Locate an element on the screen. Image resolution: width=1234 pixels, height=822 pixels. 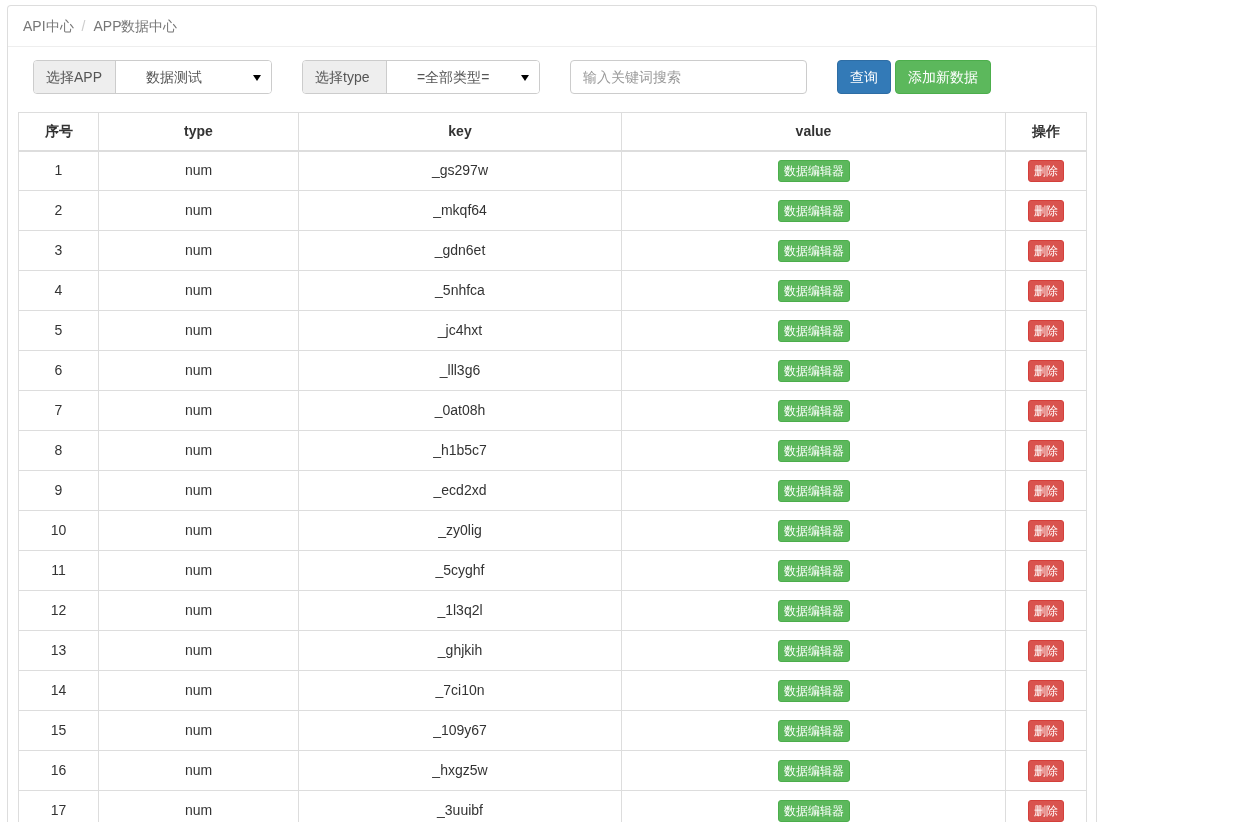
table-cell: _7ci10n is located at coordinates (460, 690).